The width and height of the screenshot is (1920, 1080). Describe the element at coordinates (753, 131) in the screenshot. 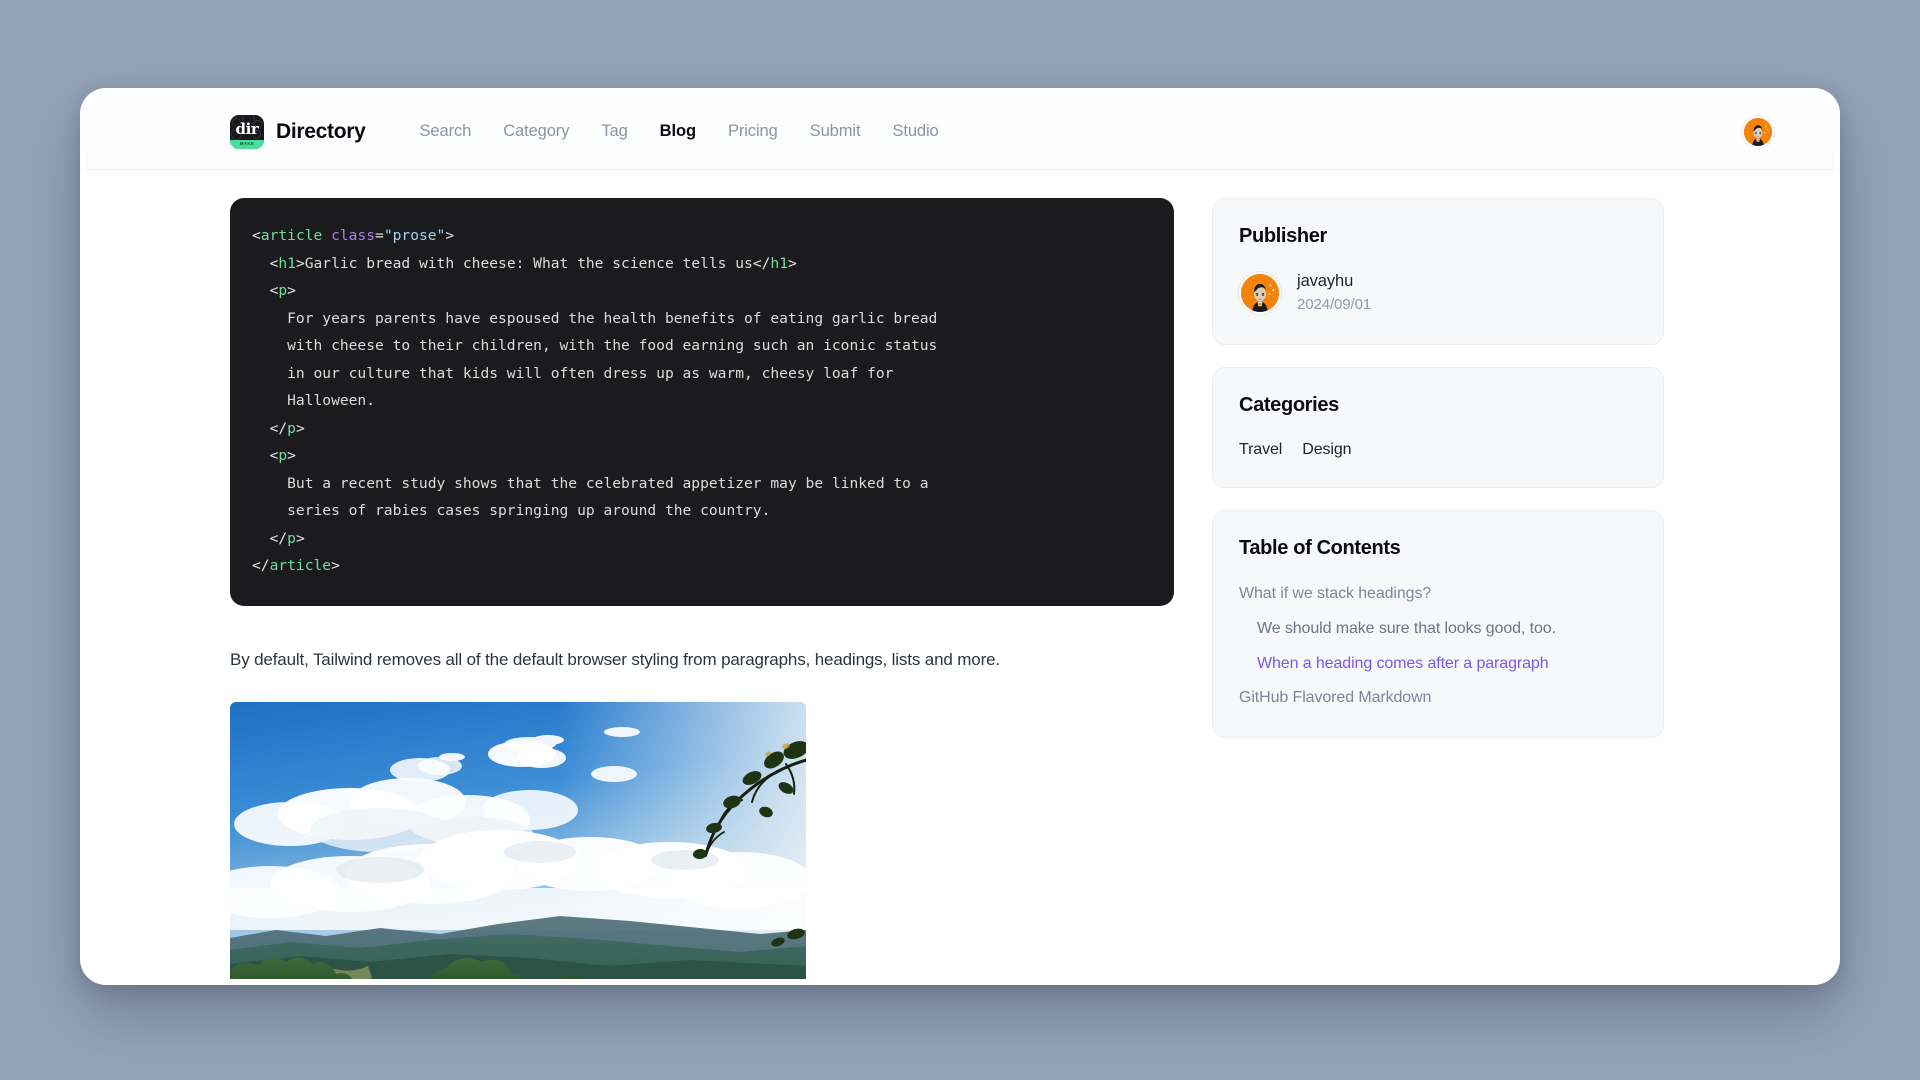

I see `nav-item-pricing: Pricing` at that location.